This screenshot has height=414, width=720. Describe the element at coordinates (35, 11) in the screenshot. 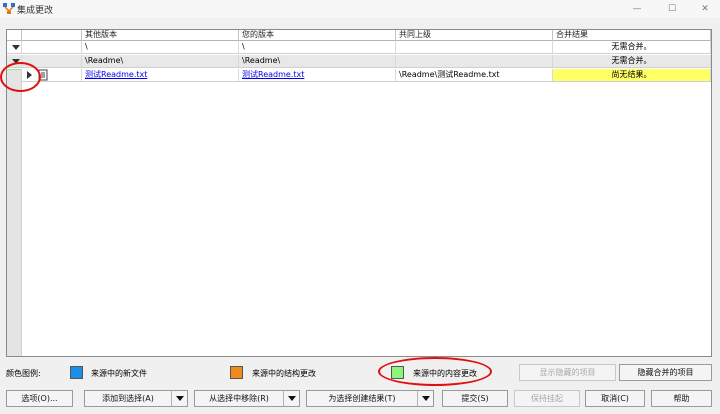

I see `window-title: 集成更改` at that location.